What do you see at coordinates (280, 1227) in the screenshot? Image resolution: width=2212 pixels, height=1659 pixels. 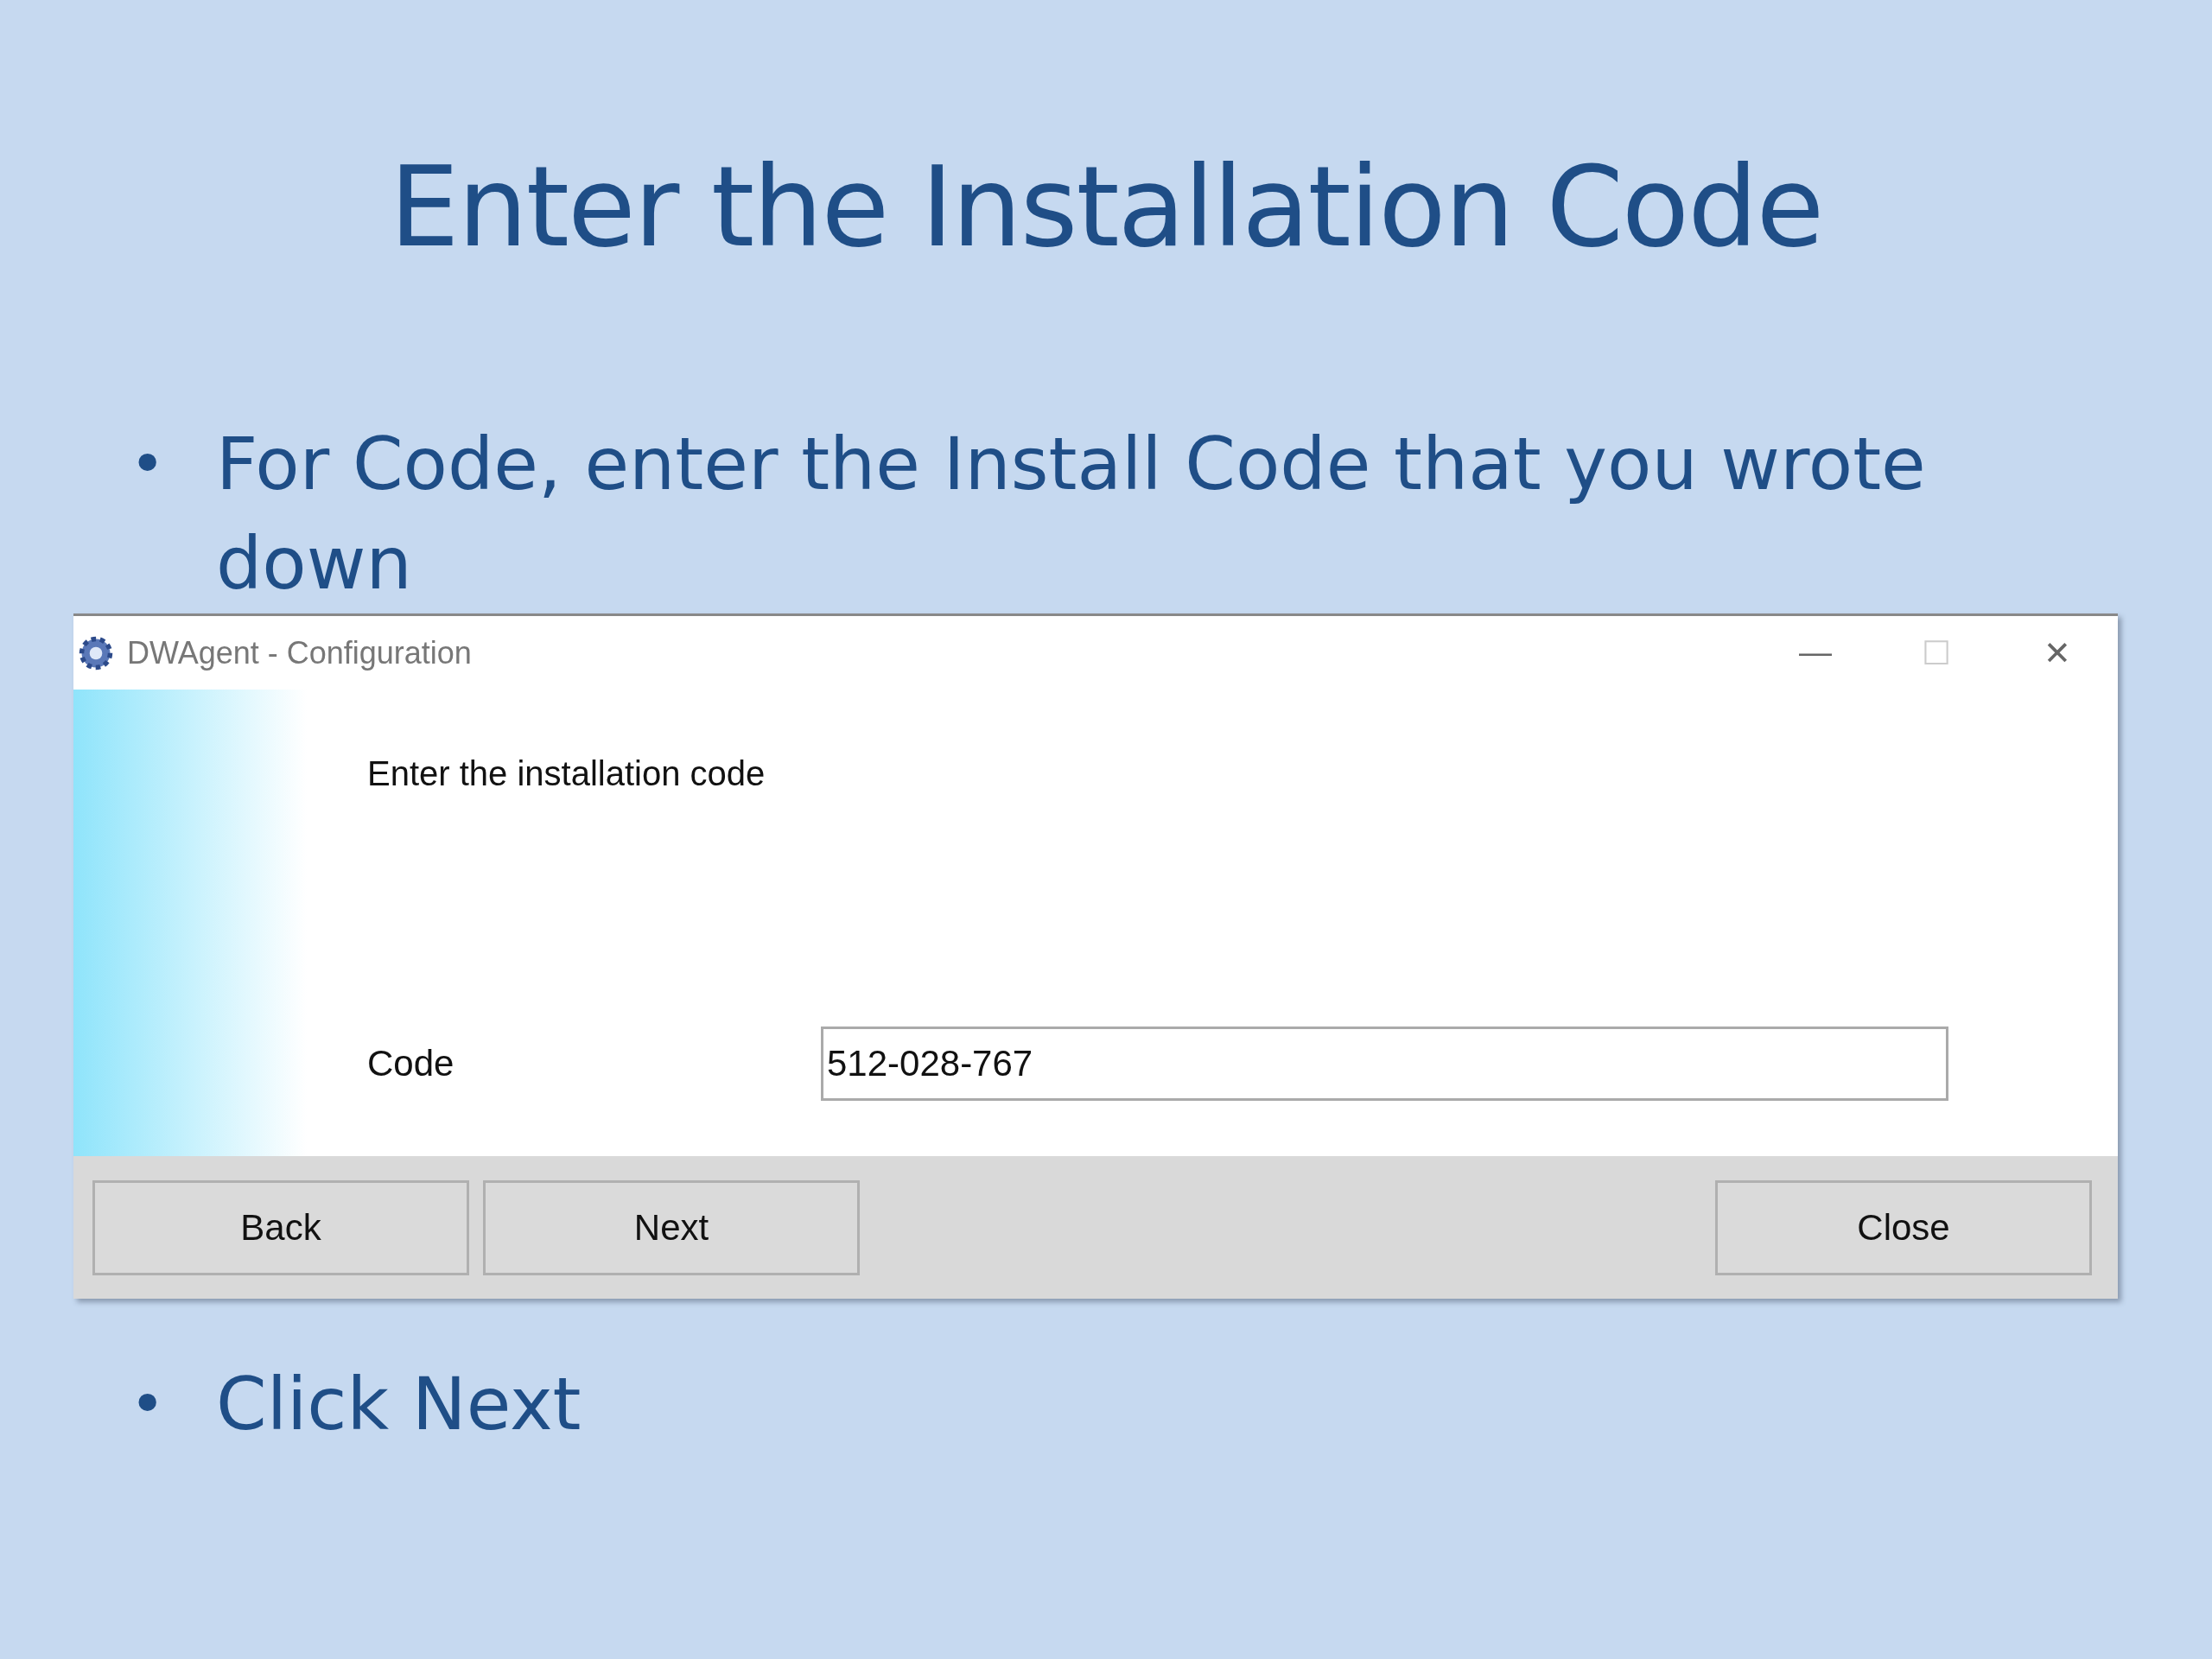 I see `dialog-button: Back` at bounding box center [280, 1227].